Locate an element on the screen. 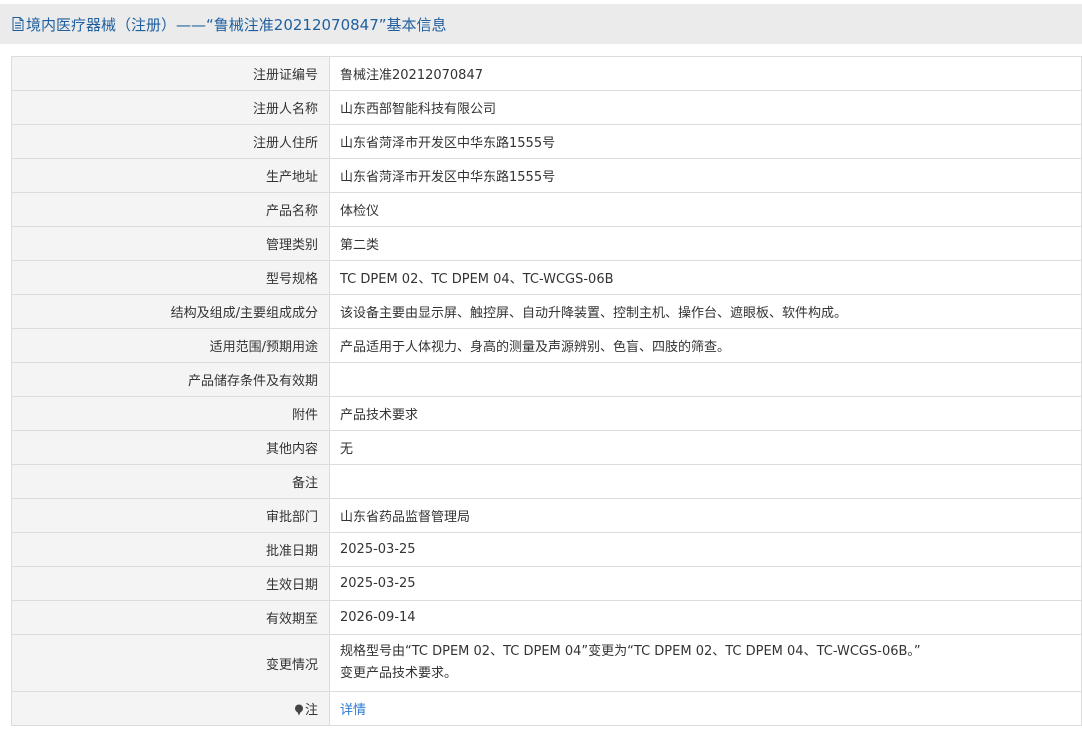 This screenshot has width=1082, height=731. row-label: 注册人住所 is located at coordinates (170, 141).